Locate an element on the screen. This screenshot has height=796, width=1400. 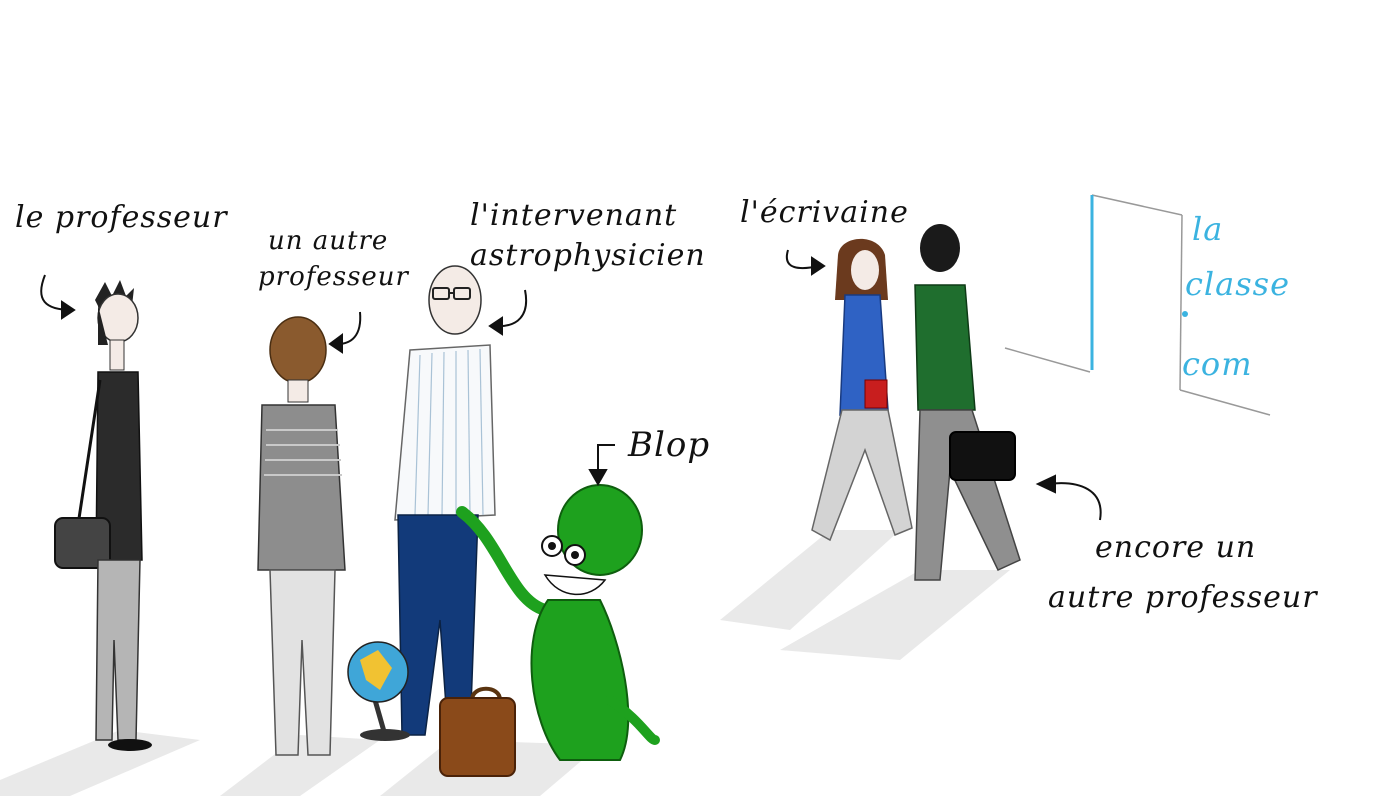
writer-figure is located at coordinates (862, 390).